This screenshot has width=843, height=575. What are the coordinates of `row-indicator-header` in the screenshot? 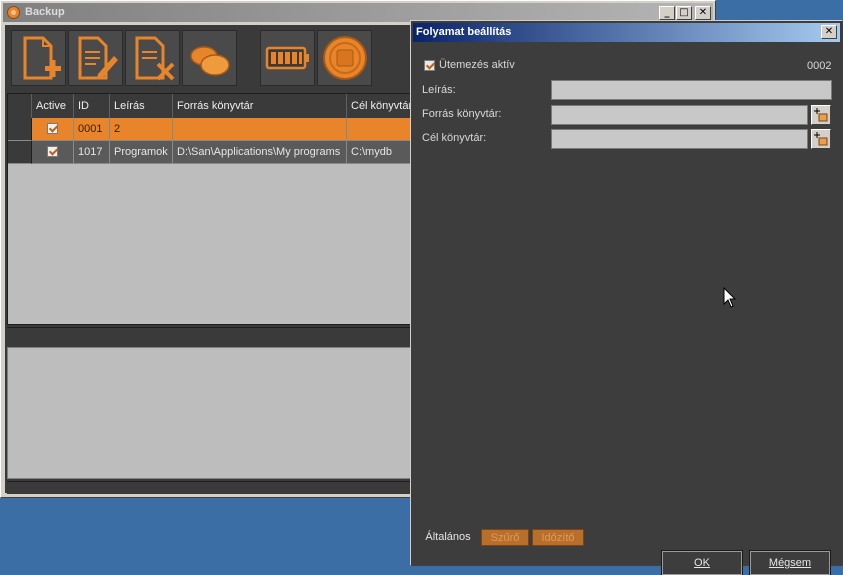 It's located at (20, 106).